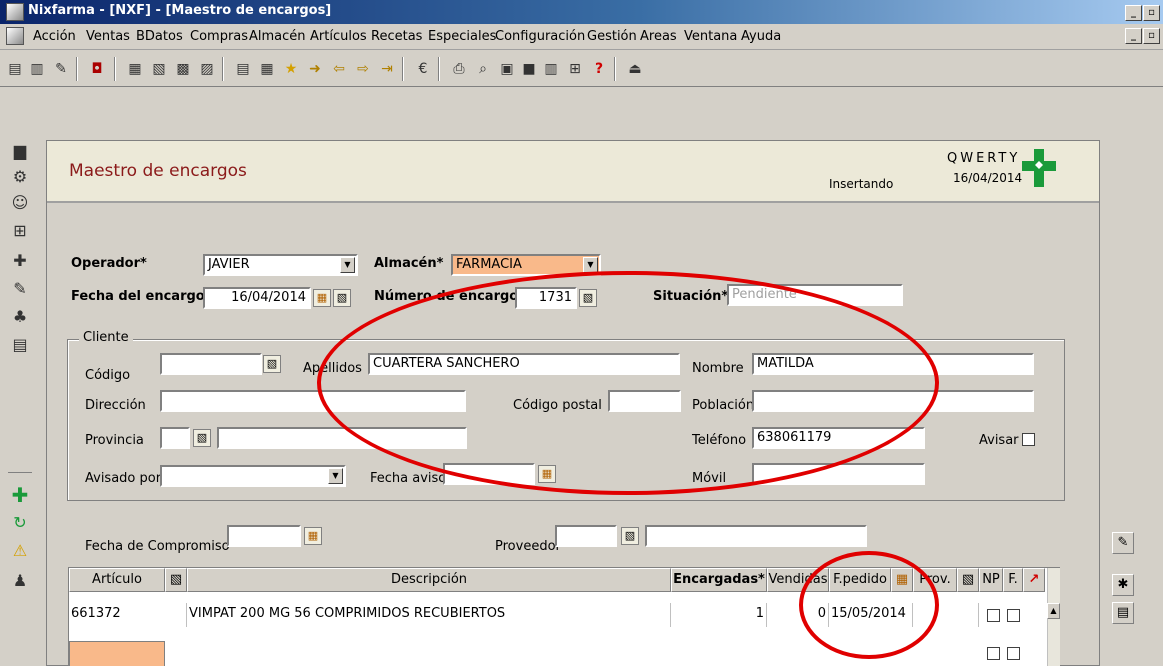 Image resolution: width=1163 pixels, height=666 pixels. I want to click on row1-f-checkbox, so click(1013, 615).